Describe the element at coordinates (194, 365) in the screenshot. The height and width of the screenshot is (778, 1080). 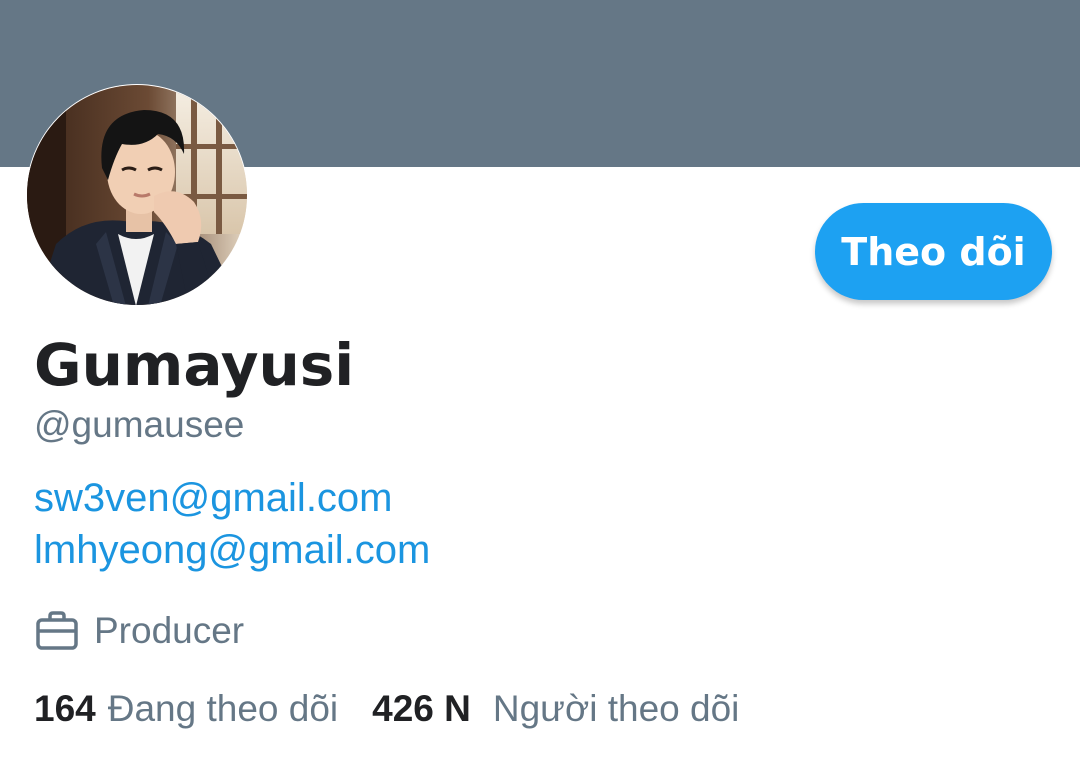
I see `display-name: Gumayusi` at that location.